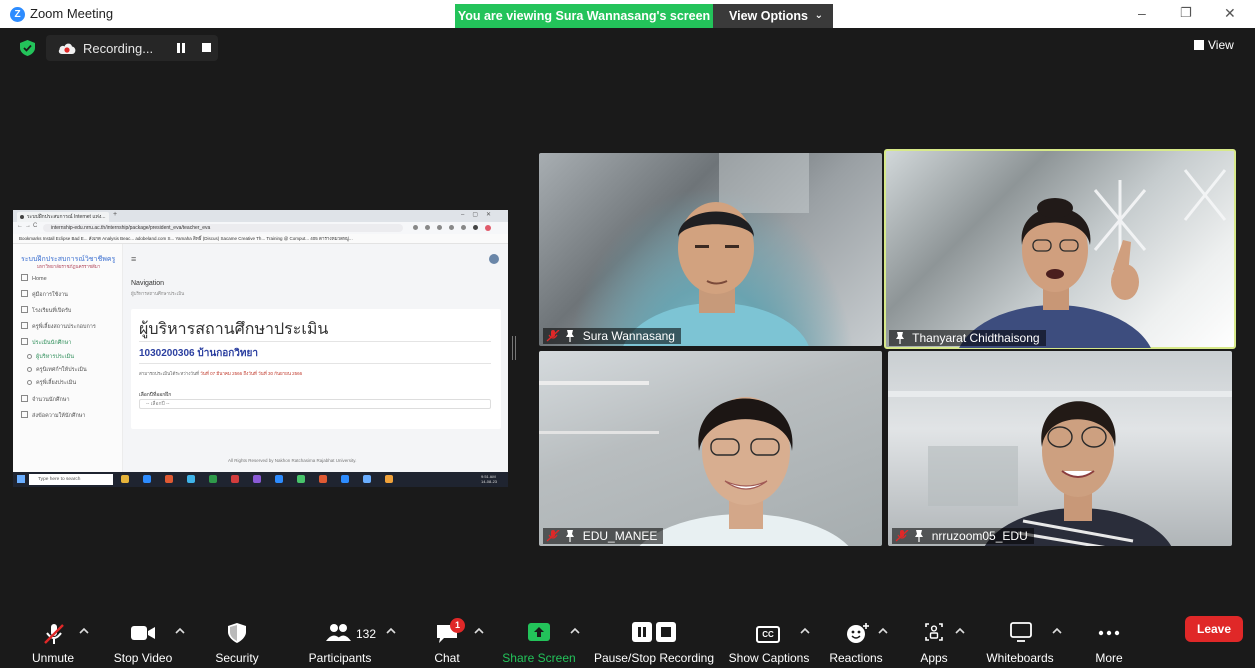 The width and height of the screenshot is (1255, 668). Describe the element at coordinates (856, 641) in the screenshot. I see `reactions-button: Reactions` at that location.